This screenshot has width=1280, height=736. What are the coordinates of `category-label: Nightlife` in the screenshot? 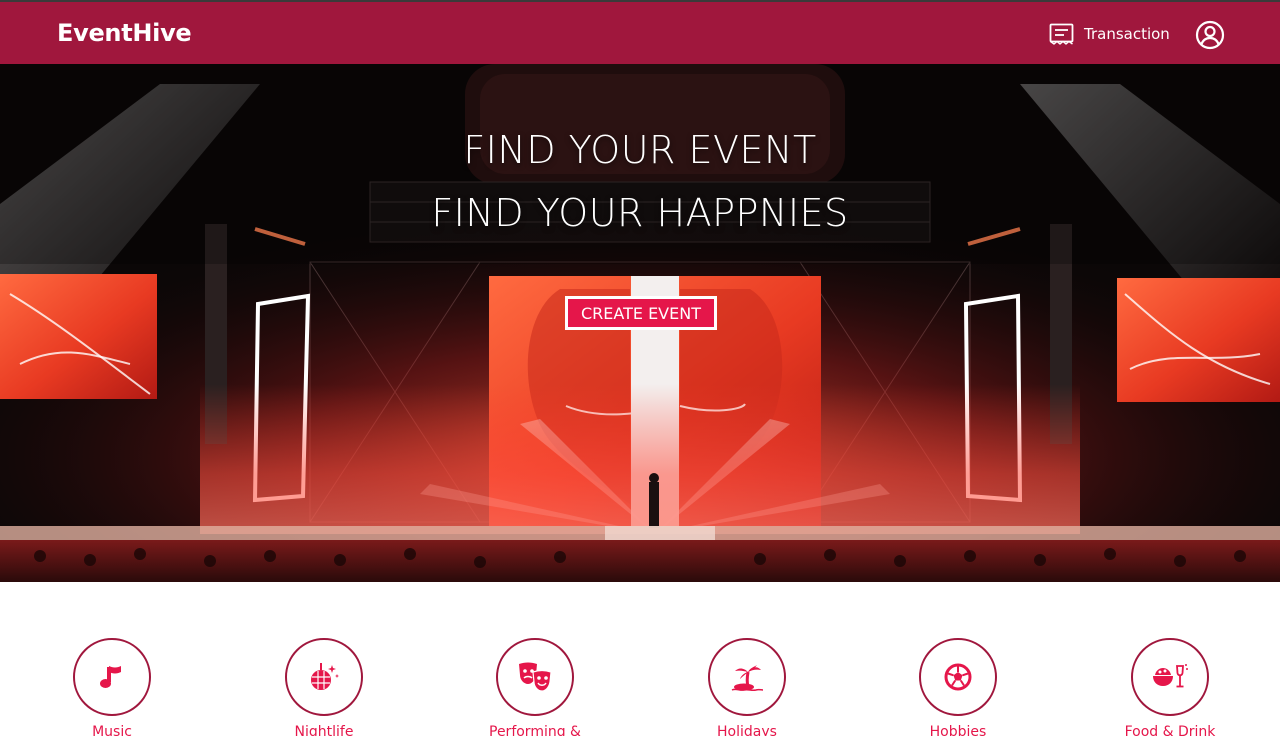 It's located at (324, 730).